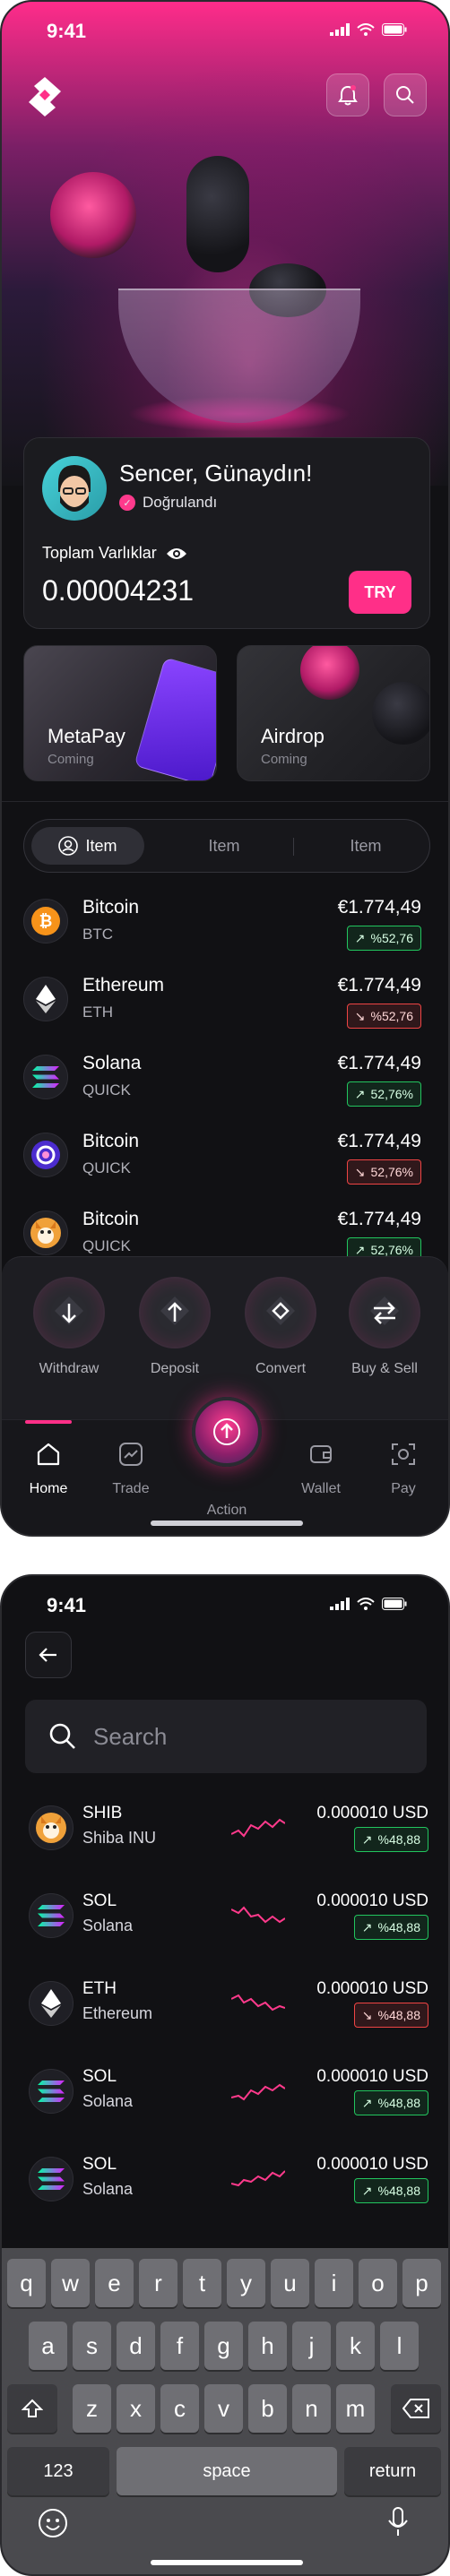 This screenshot has height=2576, width=450. What do you see at coordinates (334, 713) in the screenshot?
I see `airdrop-promo-card: Airdrop Coming` at bounding box center [334, 713].